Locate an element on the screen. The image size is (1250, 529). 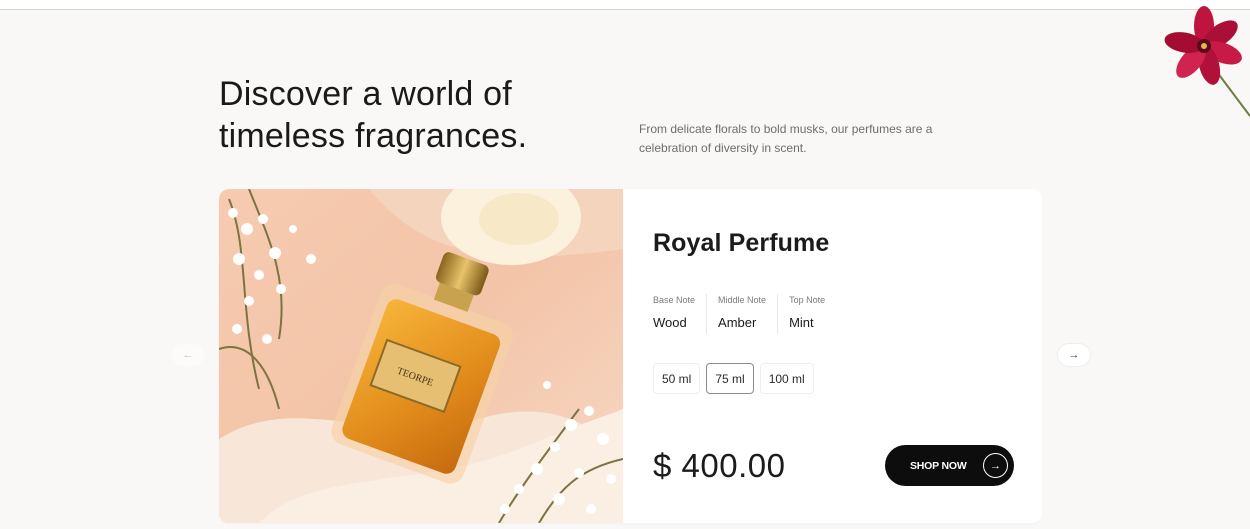
note-value: Wood is located at coordinates (670, 322).